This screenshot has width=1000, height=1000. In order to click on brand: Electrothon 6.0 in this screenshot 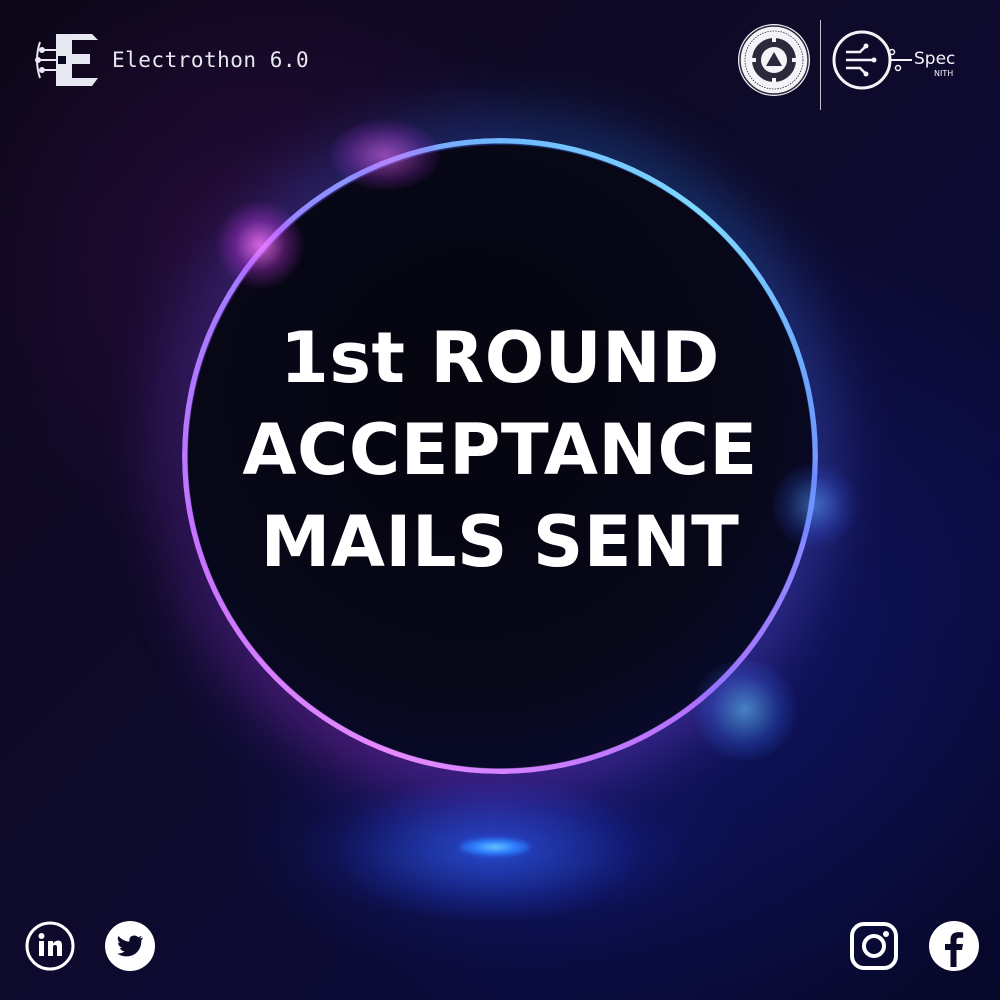, I will do `click(169, 60)`.